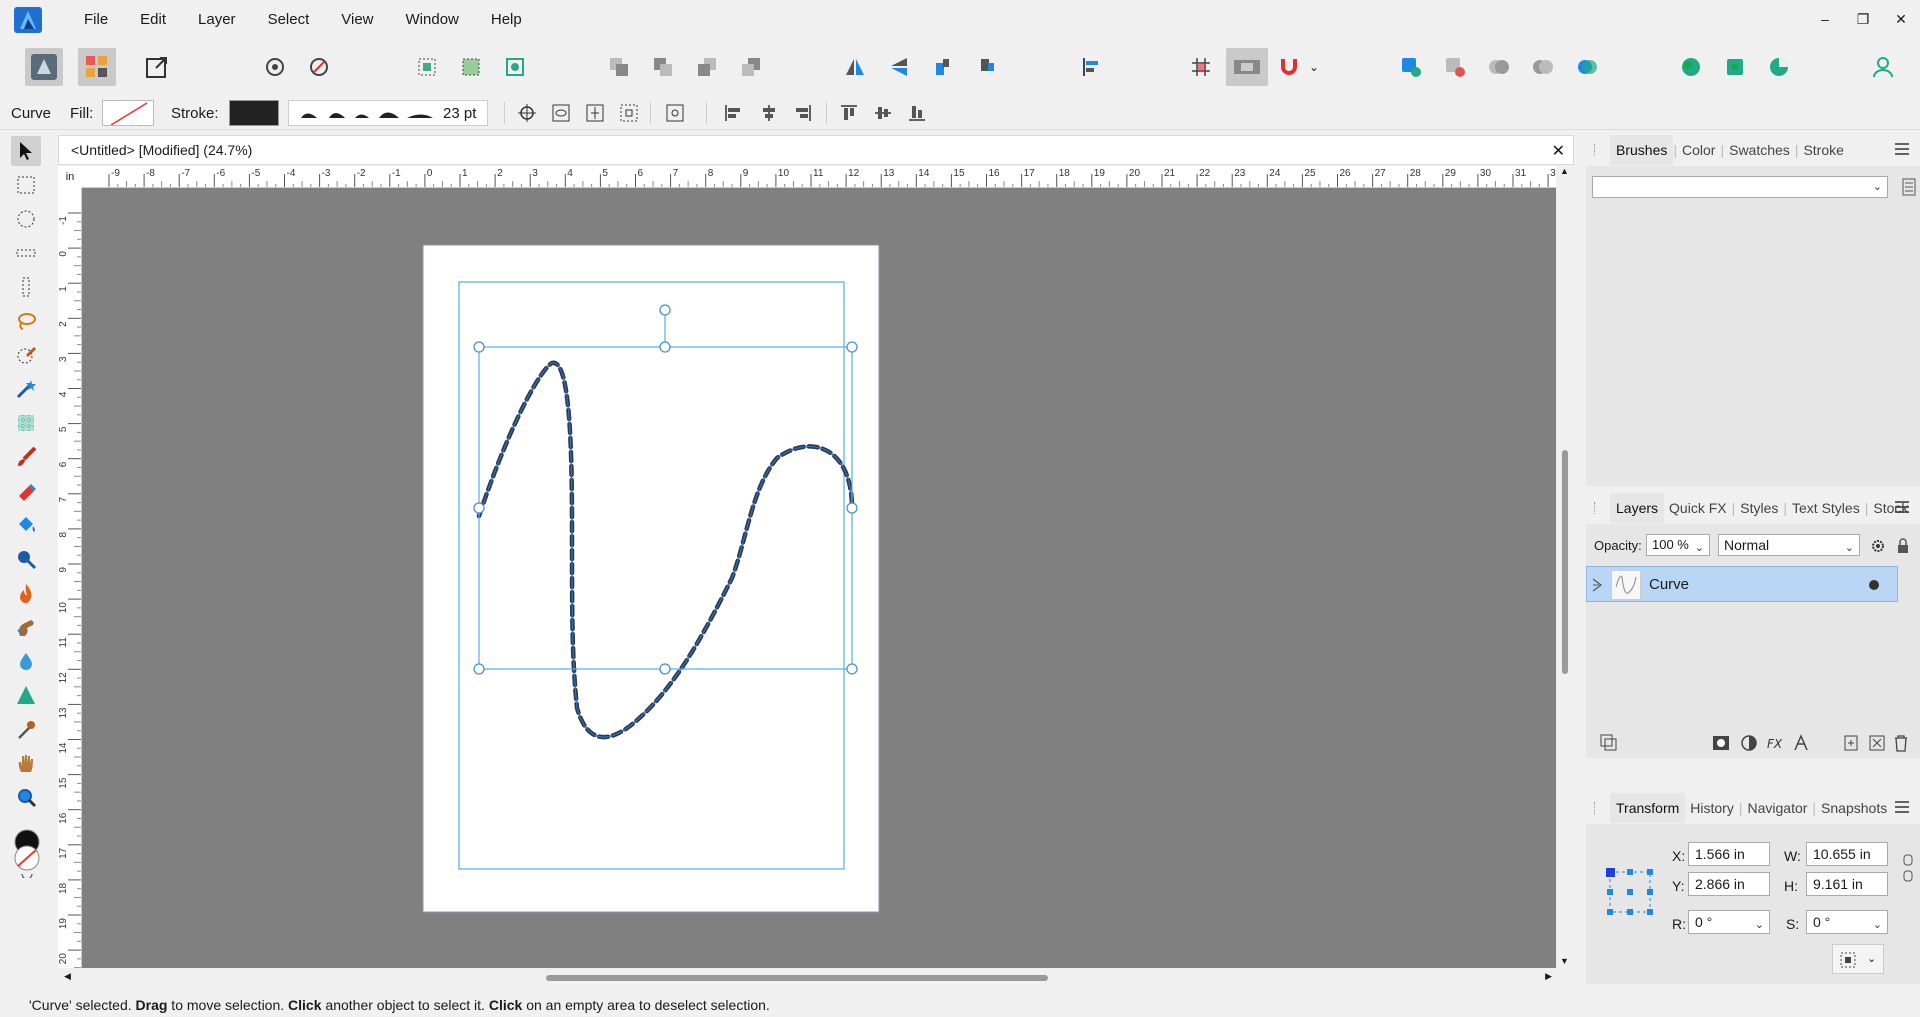 The image size is (1920, 1017). What do you see at coordinates (1877, 743) in the screenshot?
I see `add-group-icon` at bounding box center [1877, 743].